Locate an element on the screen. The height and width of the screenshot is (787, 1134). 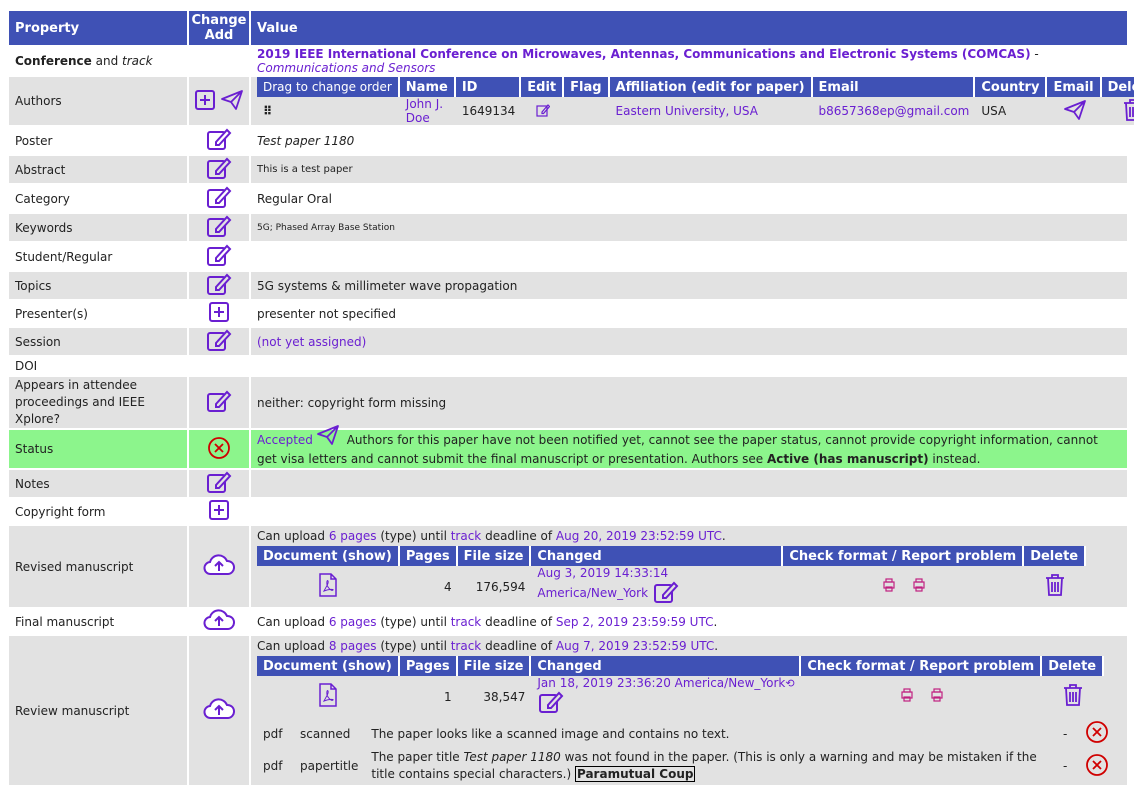
category-label: Category is located at coordinates (99, 198).